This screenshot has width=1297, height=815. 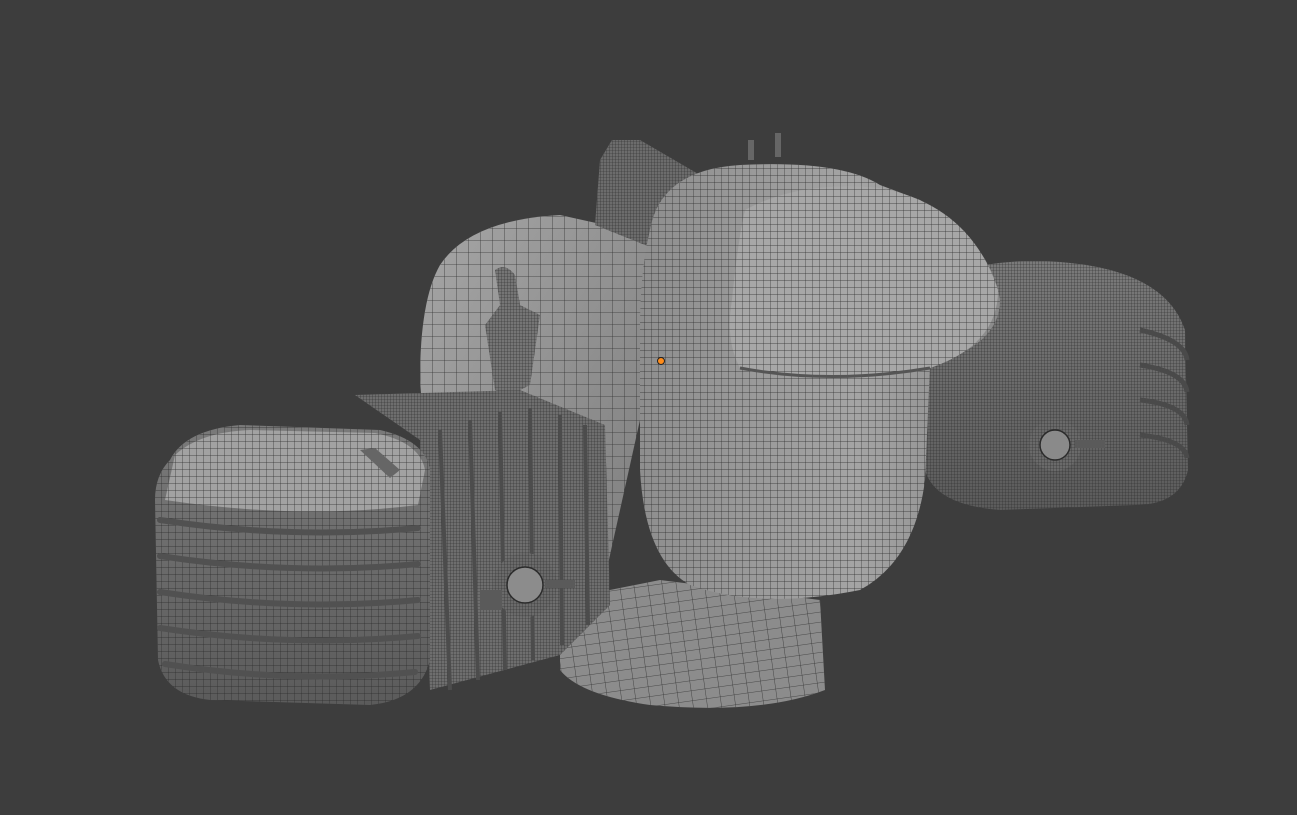 I want to click on left-cylinder, so click(x=382, y=547).